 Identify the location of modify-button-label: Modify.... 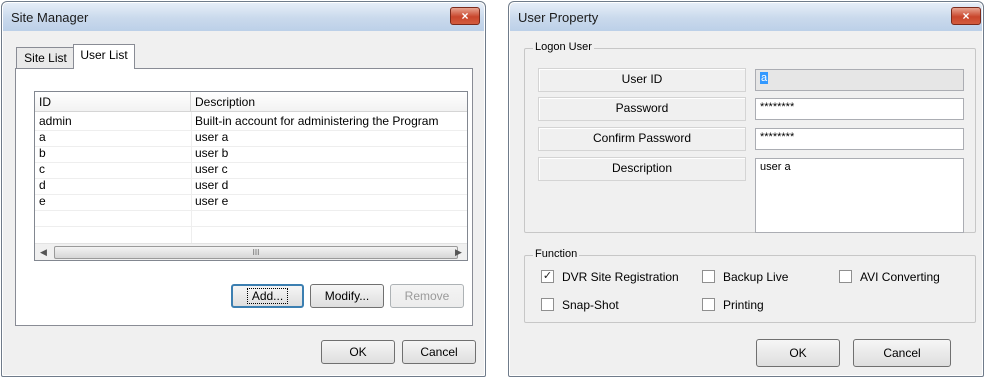
(347, 296).